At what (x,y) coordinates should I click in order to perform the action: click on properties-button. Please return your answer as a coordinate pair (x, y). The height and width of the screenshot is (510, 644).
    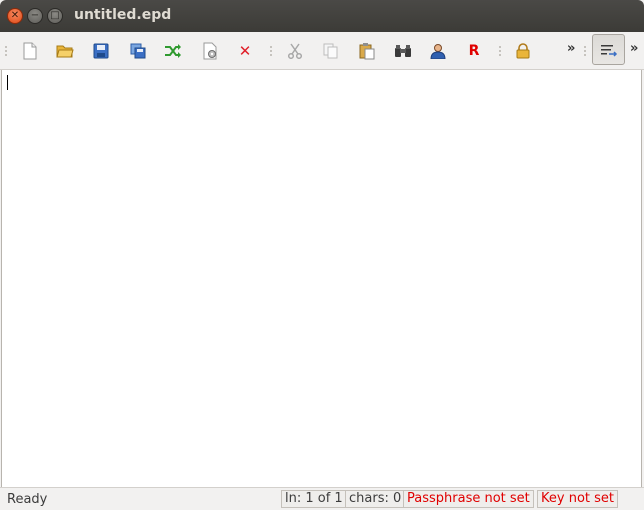
    Looking at the image, I should click on (210, 51).